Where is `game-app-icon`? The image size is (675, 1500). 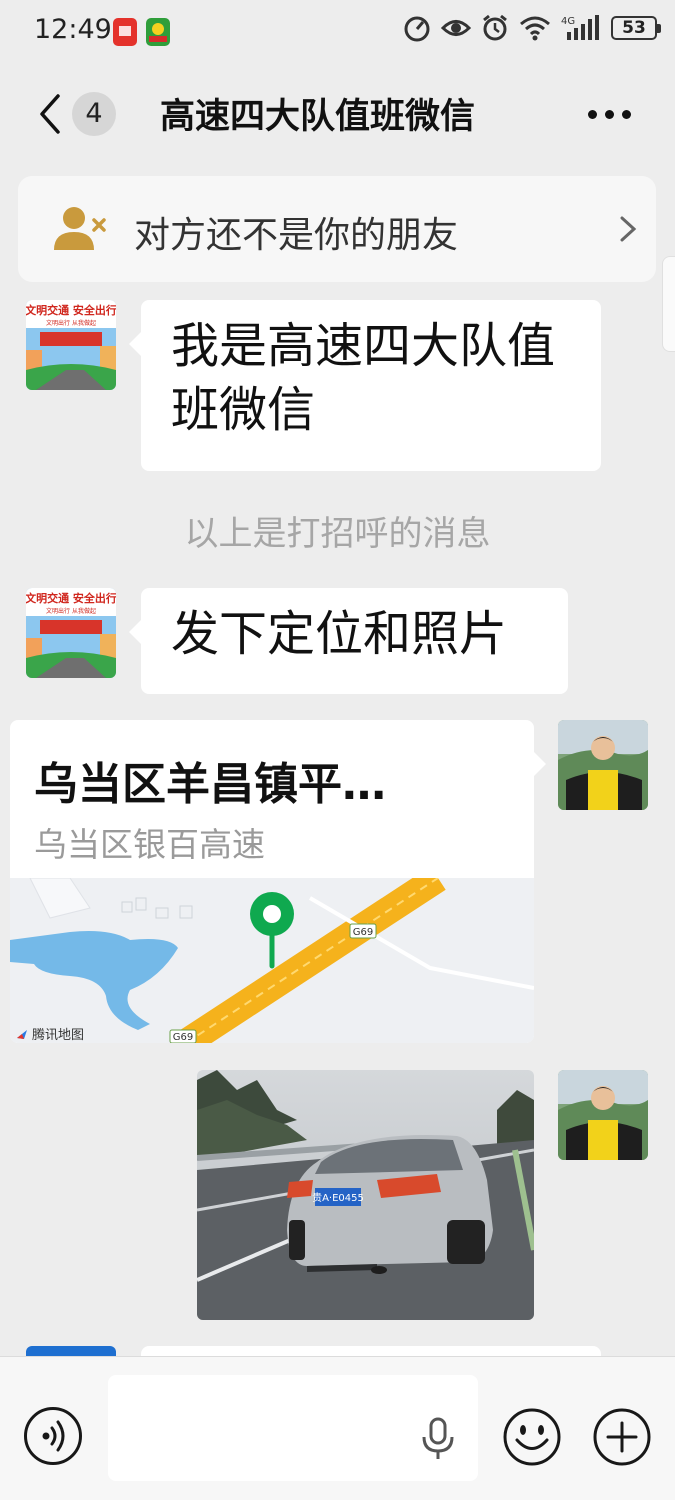
game-app-icon is located at coordinates (158, 32).